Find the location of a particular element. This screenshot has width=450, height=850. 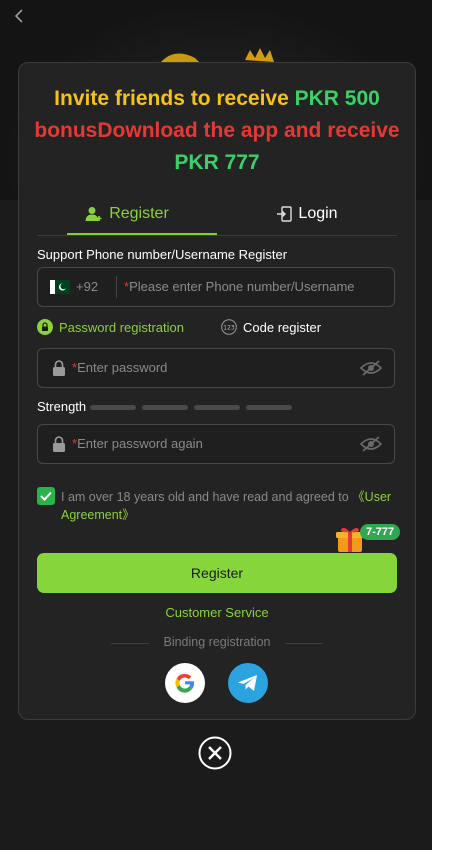

agreement-checkbox is located at coordinates (46, 496).